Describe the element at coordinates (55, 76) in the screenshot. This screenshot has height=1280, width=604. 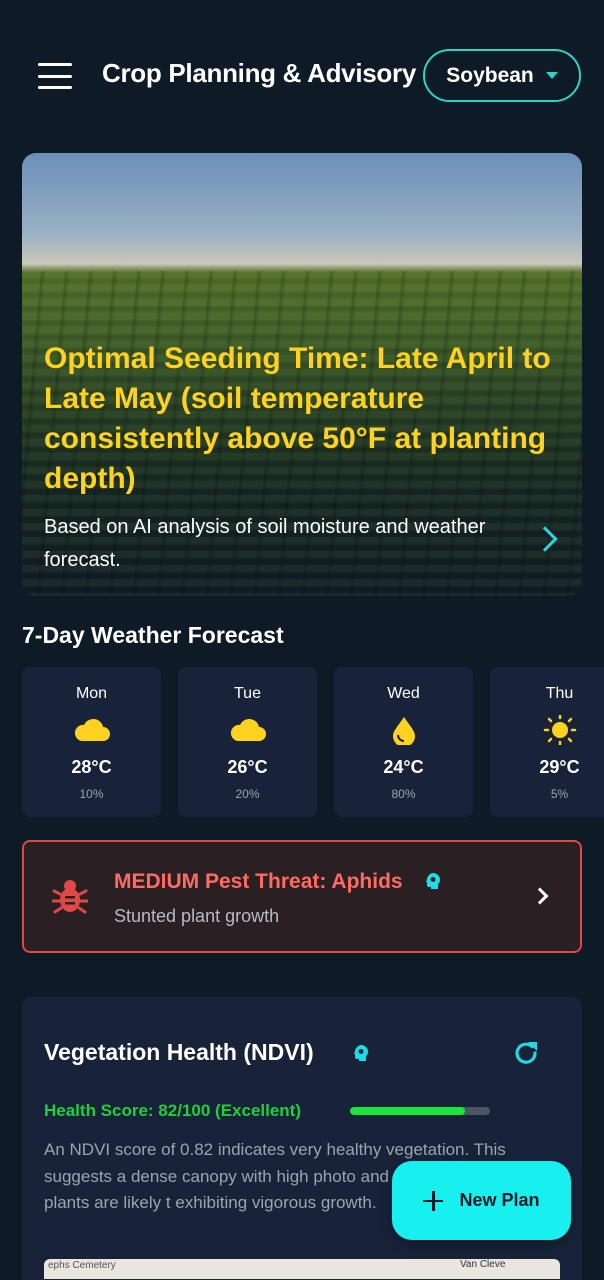
I see `menu-icon` at that location.